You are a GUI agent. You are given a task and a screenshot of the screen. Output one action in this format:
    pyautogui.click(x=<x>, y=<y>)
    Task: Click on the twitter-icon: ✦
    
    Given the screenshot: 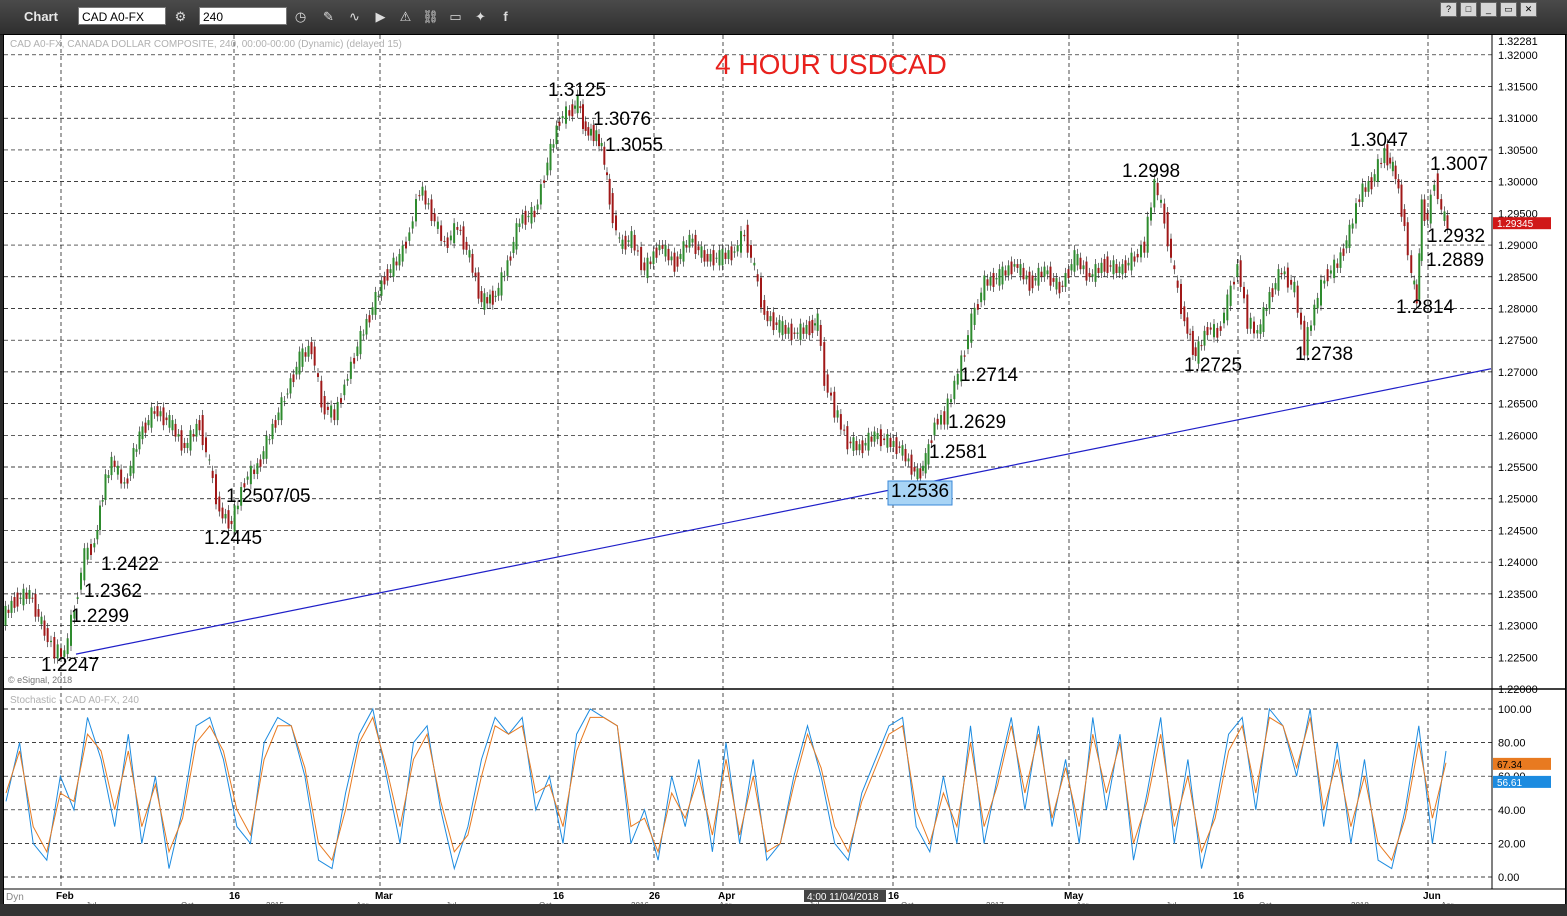 What is the action you would take?
    pyautogui.click(x=480, y=16)
    